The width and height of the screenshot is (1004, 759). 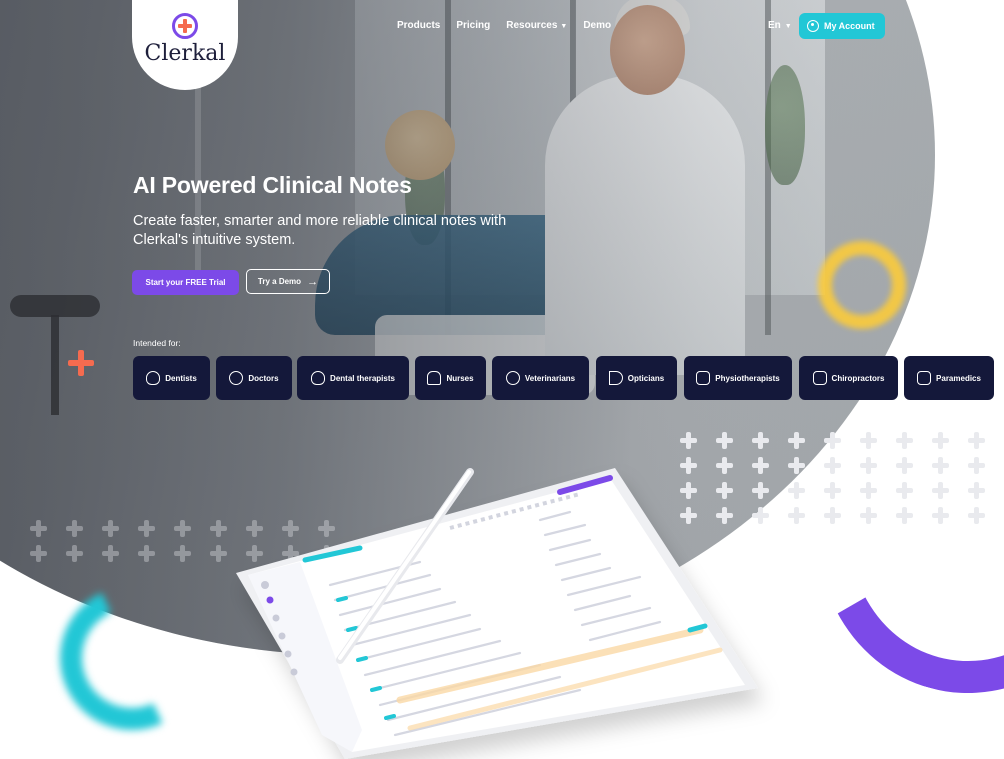 I want to click on profession-dental-therapists: Dental therapists, so click(x=353, y=378).